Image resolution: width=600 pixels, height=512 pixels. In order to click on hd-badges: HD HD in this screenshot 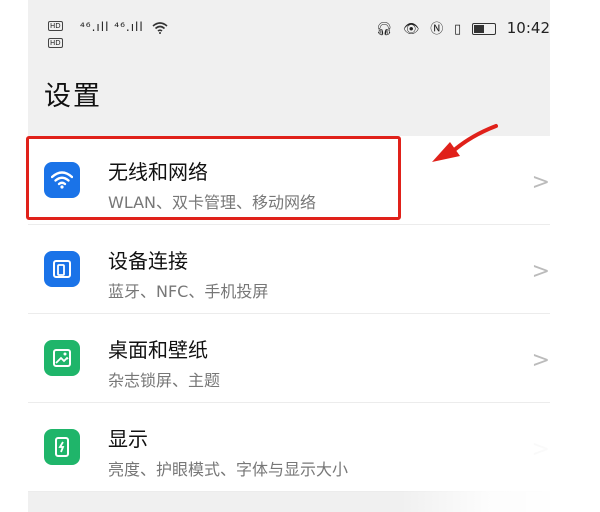, I will do `click(55, 33)`.